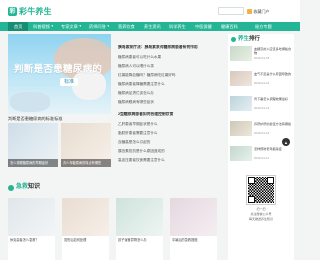 The image size is (320, 260). What do you see at coordinates (171, 47) in the screenshot?
I see `news-lead-link: 胰岛素泵疗法：胰岛素泵对糖尿病患者有何作用` at bounding box center [171, 47].